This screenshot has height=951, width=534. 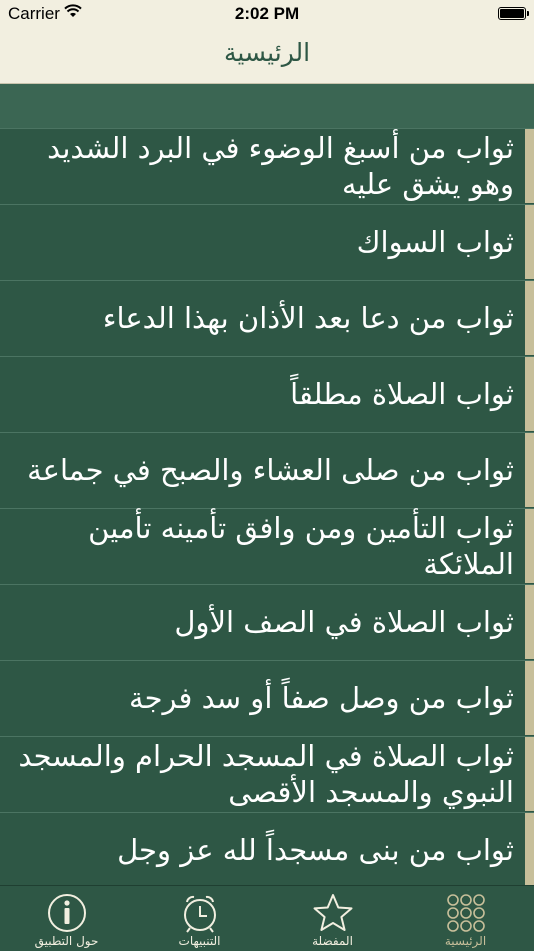 I want to click on tab-label: حول التطبيق, so click(x=66, y=941).